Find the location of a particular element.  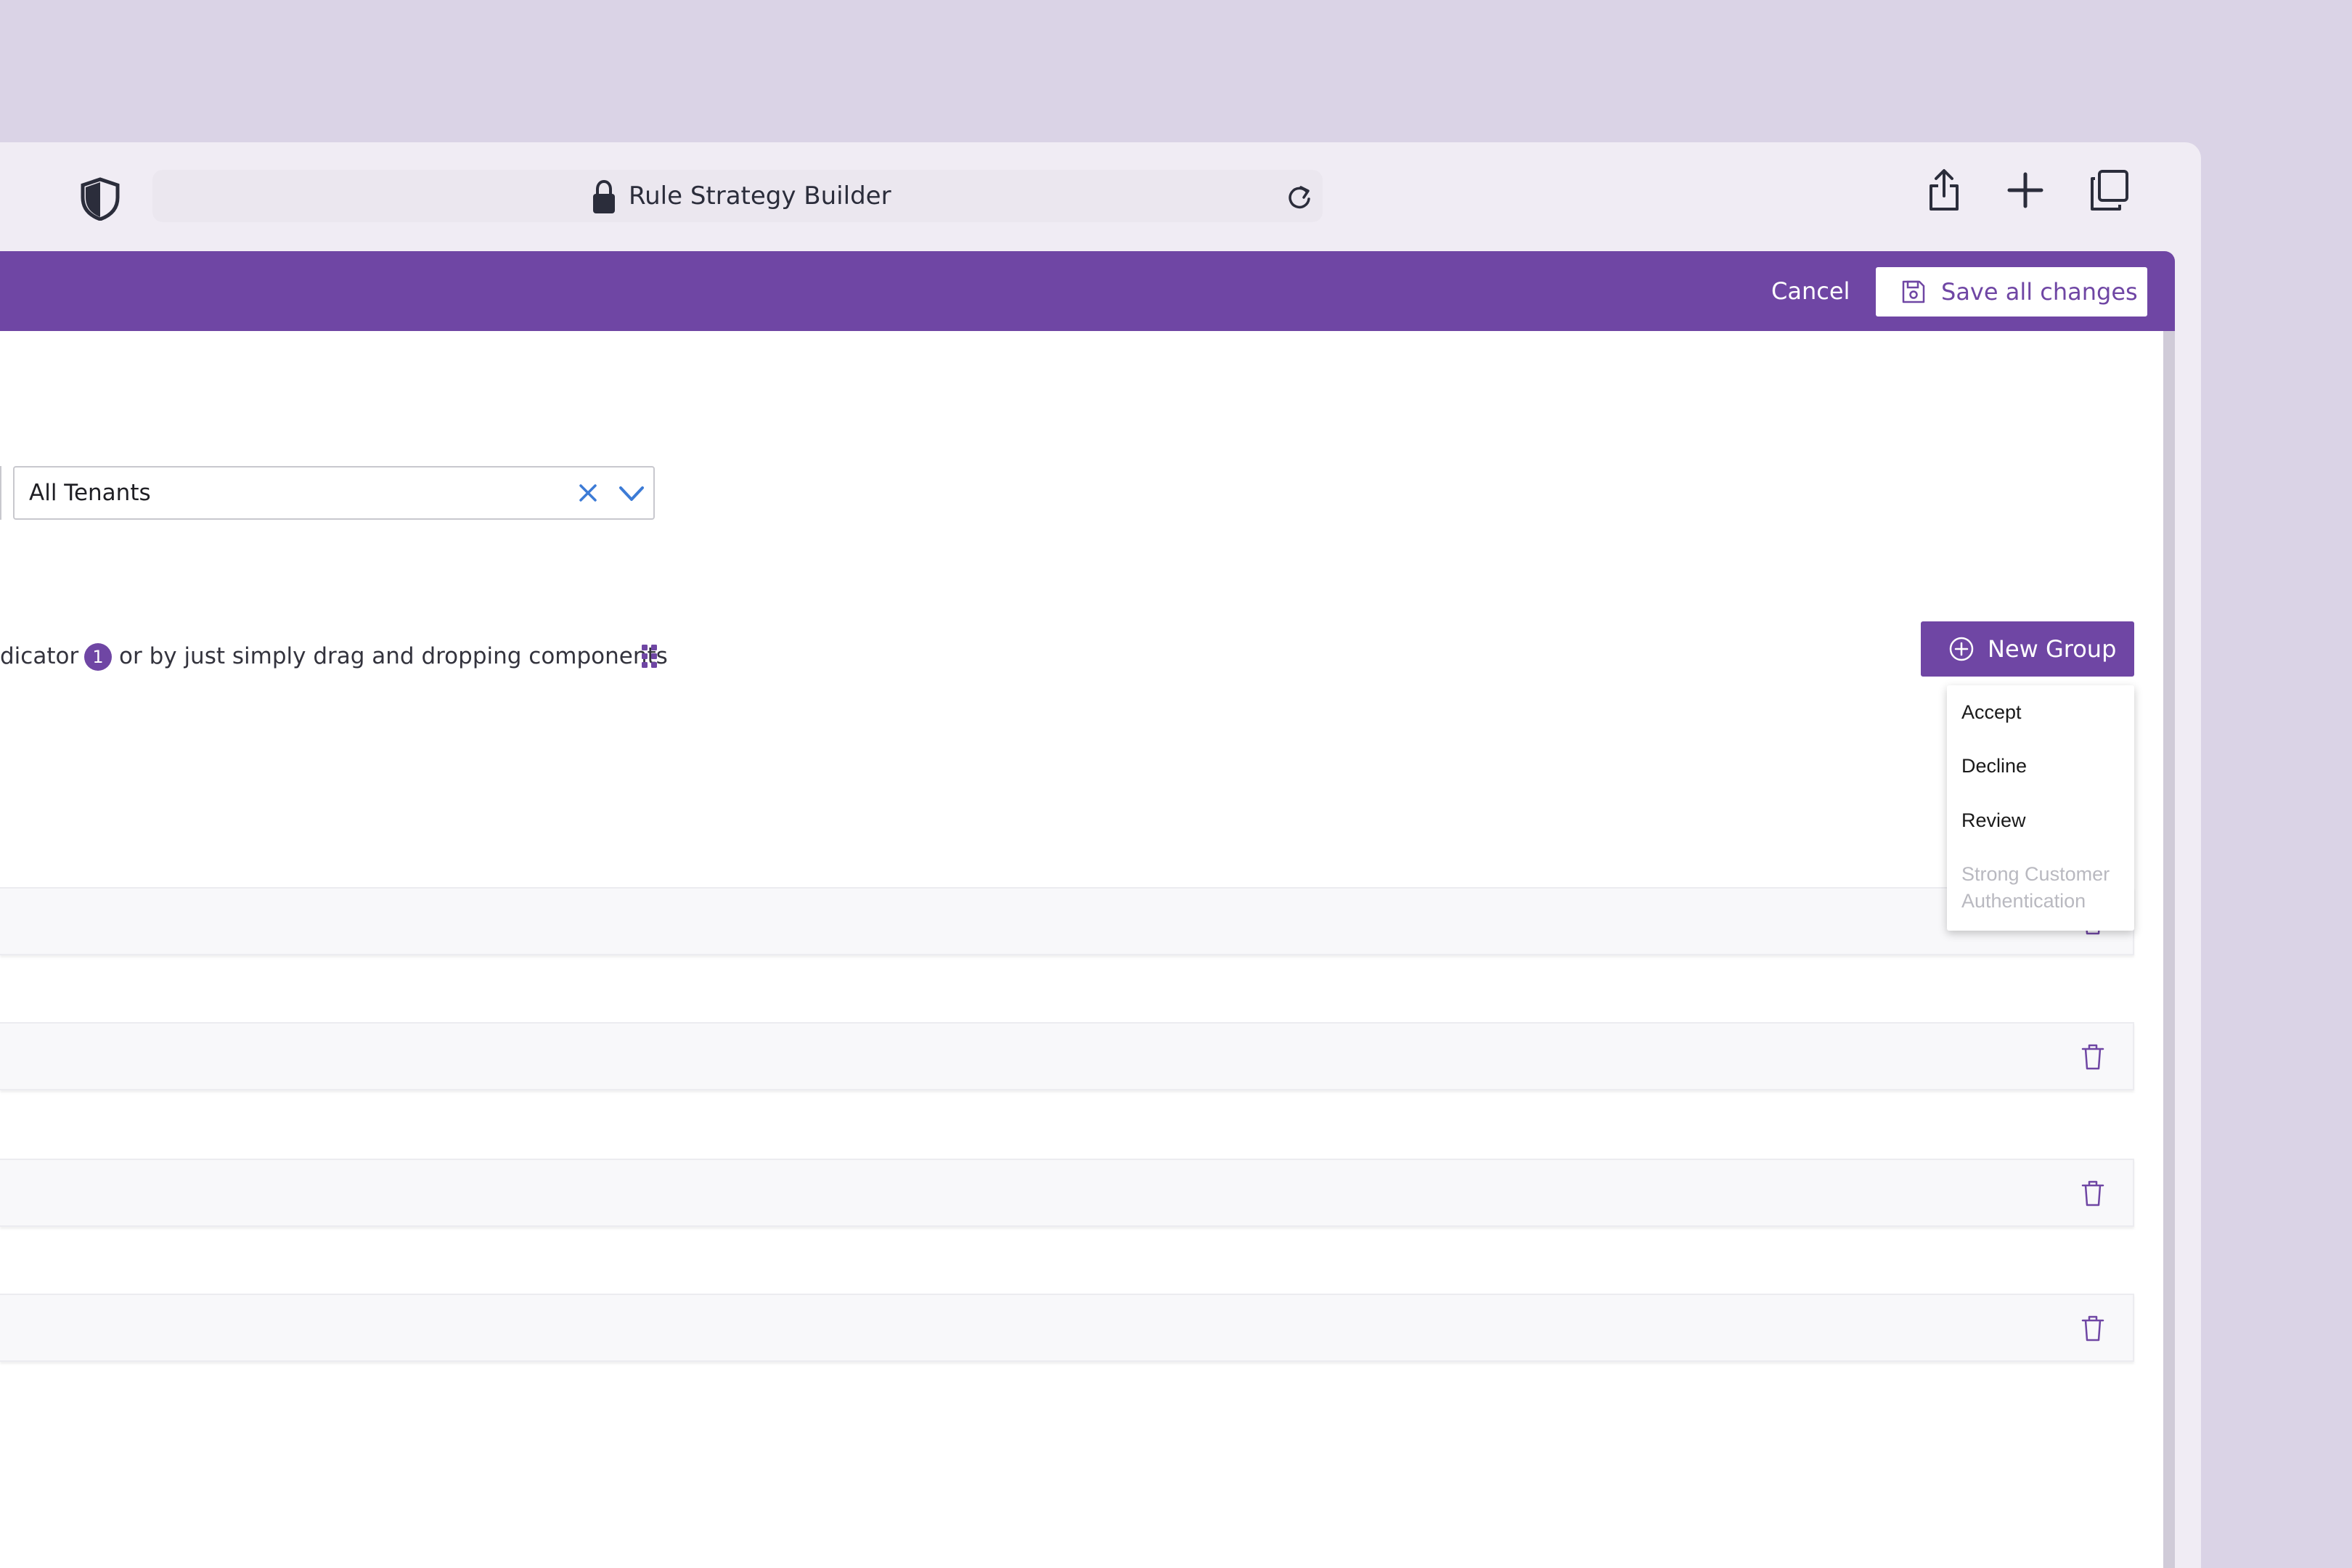

plus-icon is located at coordinates (2026, 190).